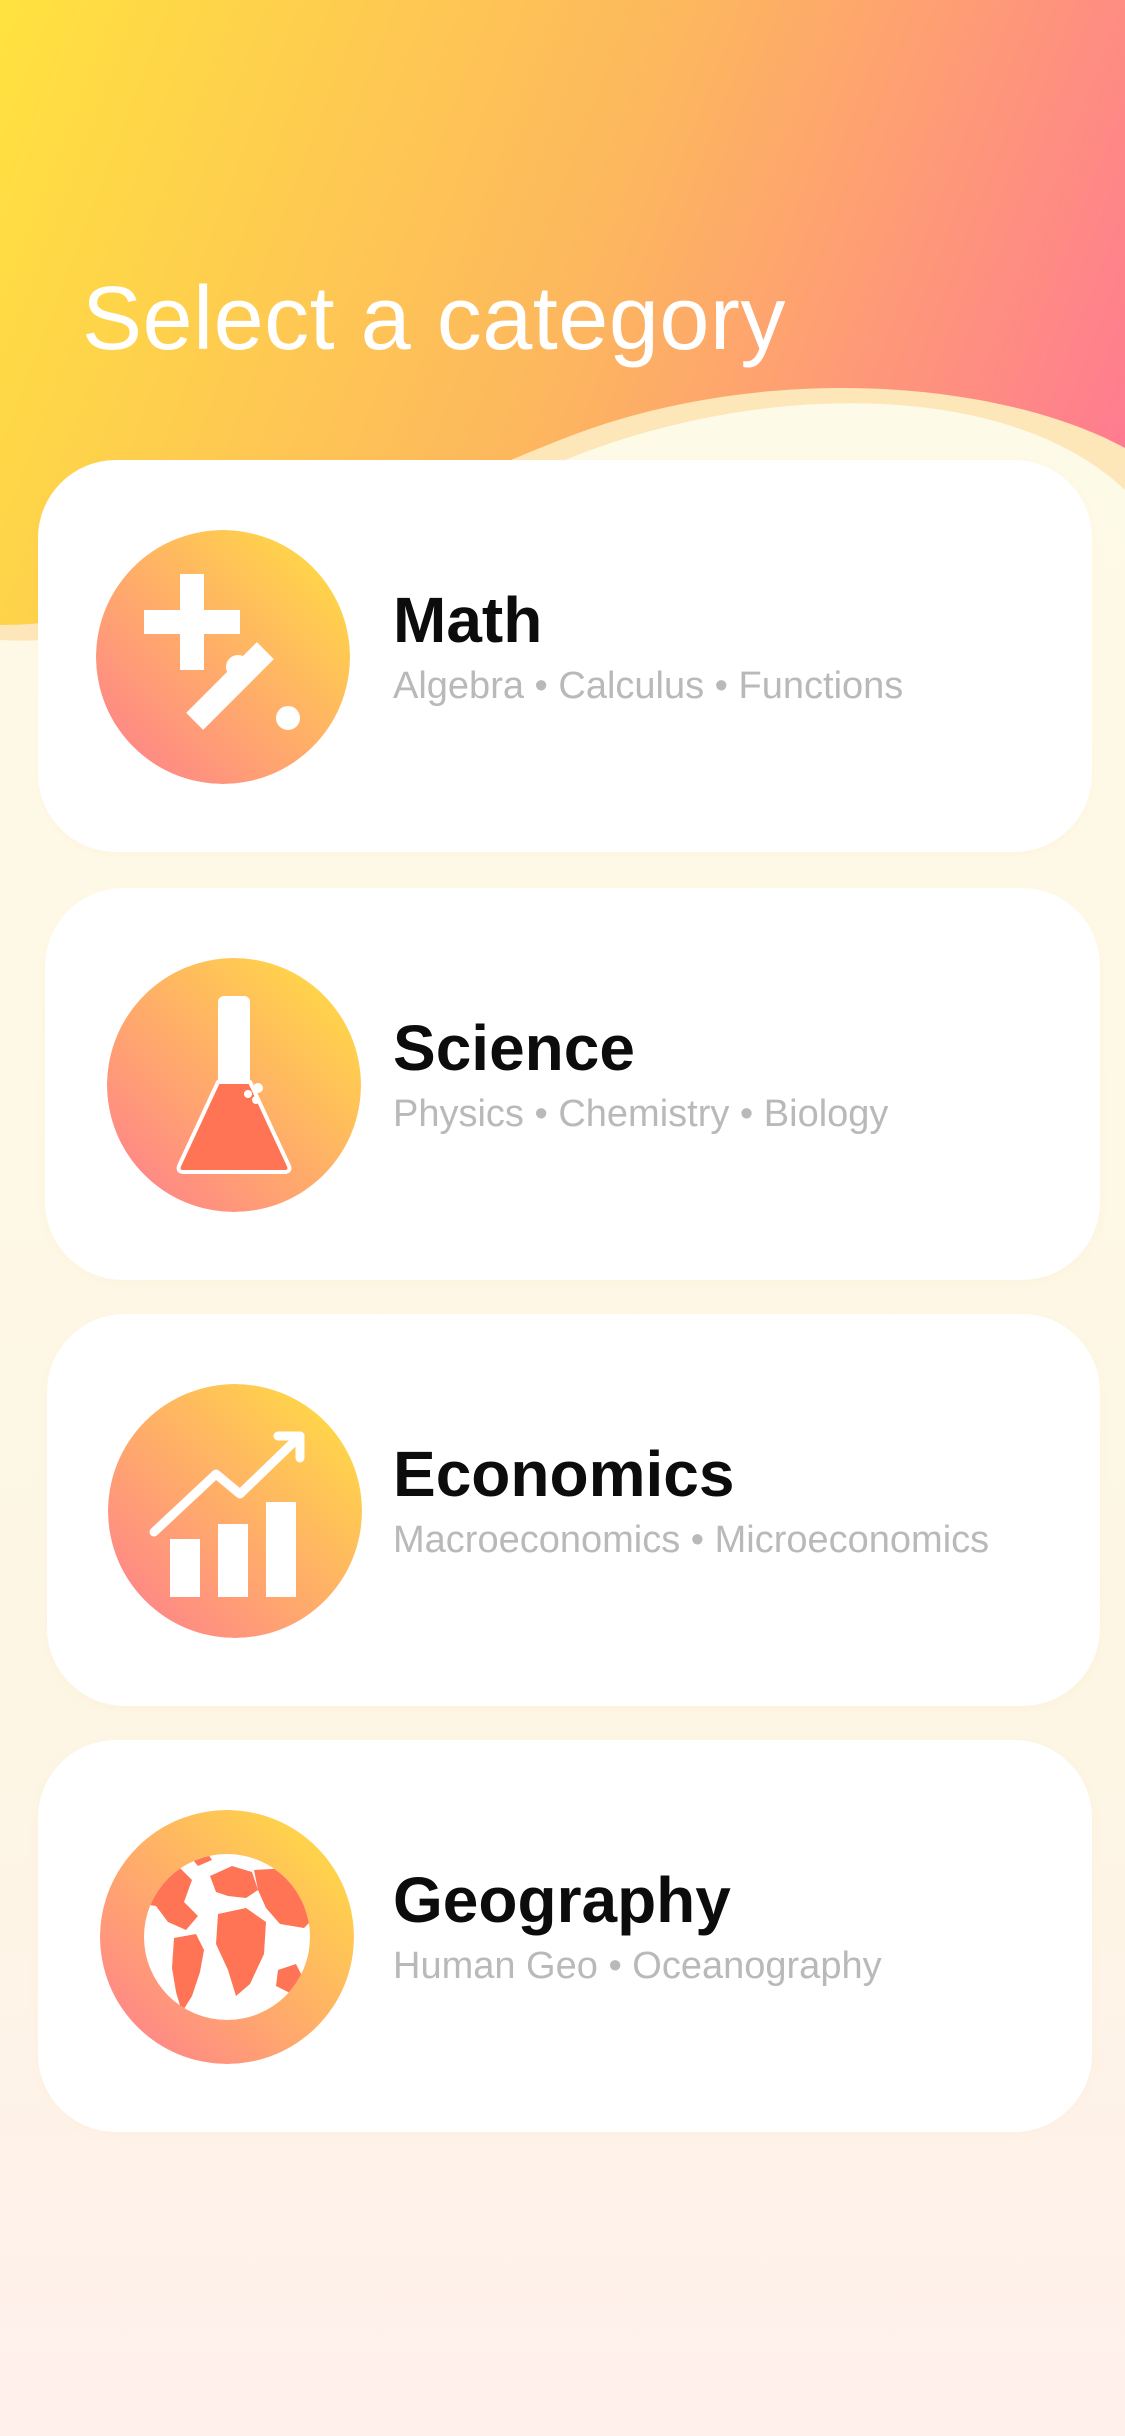 This screenshot has width=1125, height=2436. Describe the element at coordinates (434, 319) in the screenshot. I see `page-title: Select a category` at that location.